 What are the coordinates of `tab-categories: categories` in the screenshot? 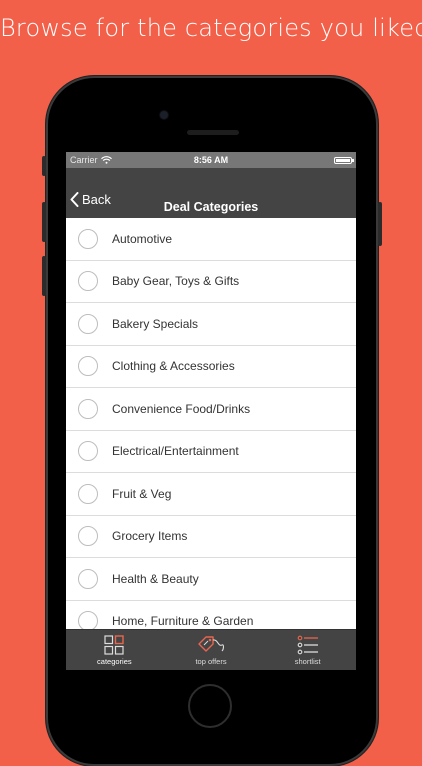 It's located at (114, 650).